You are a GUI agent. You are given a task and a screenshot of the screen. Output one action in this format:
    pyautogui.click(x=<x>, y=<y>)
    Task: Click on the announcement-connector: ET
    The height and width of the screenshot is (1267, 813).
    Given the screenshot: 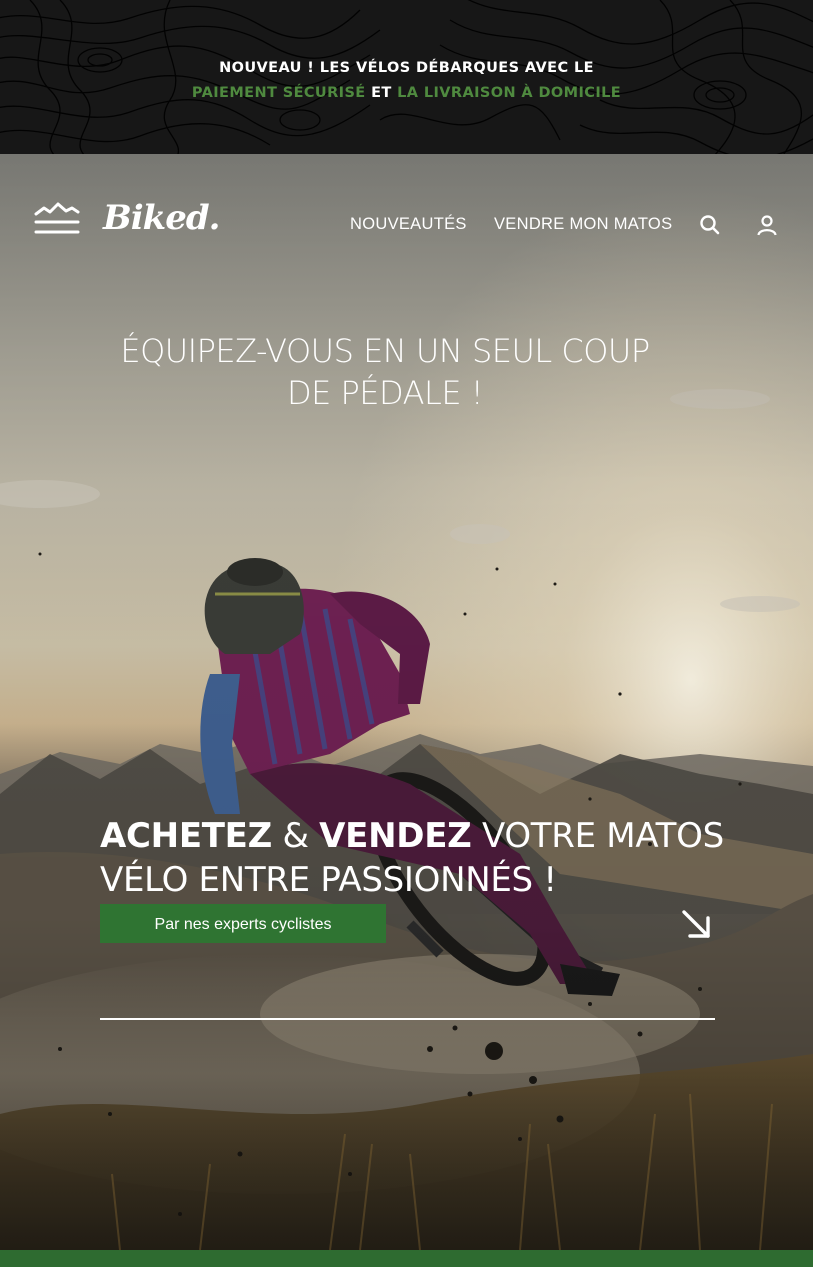 What is the action you would take?
    pyautogui.click(x=381, y=93)
    